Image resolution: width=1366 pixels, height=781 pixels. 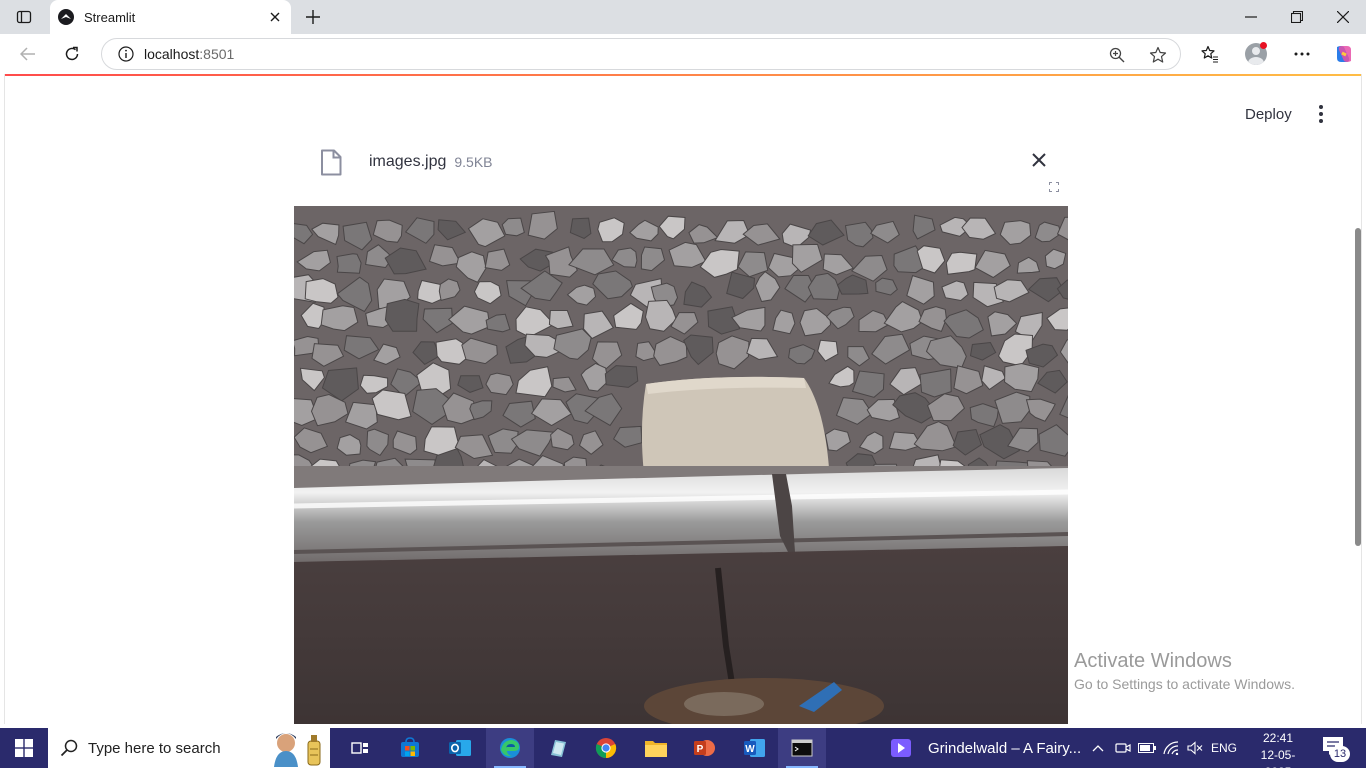 What do you see at coordinates (1251, 17) in the screenshot?
I see `minimize-icon` at bounding box center [1251, 17].